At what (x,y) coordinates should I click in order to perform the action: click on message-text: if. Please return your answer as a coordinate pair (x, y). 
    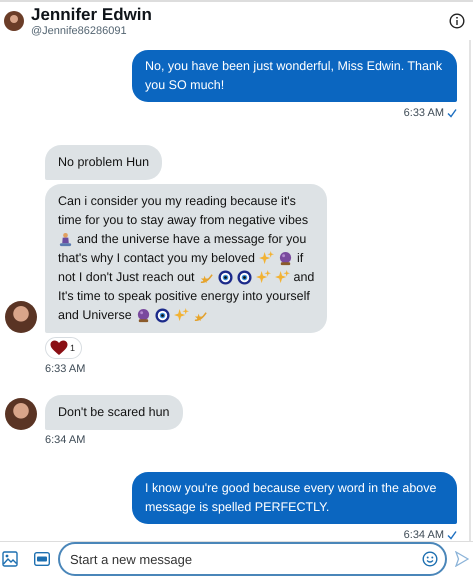
    Looking at the image, I should click on (300, 258).